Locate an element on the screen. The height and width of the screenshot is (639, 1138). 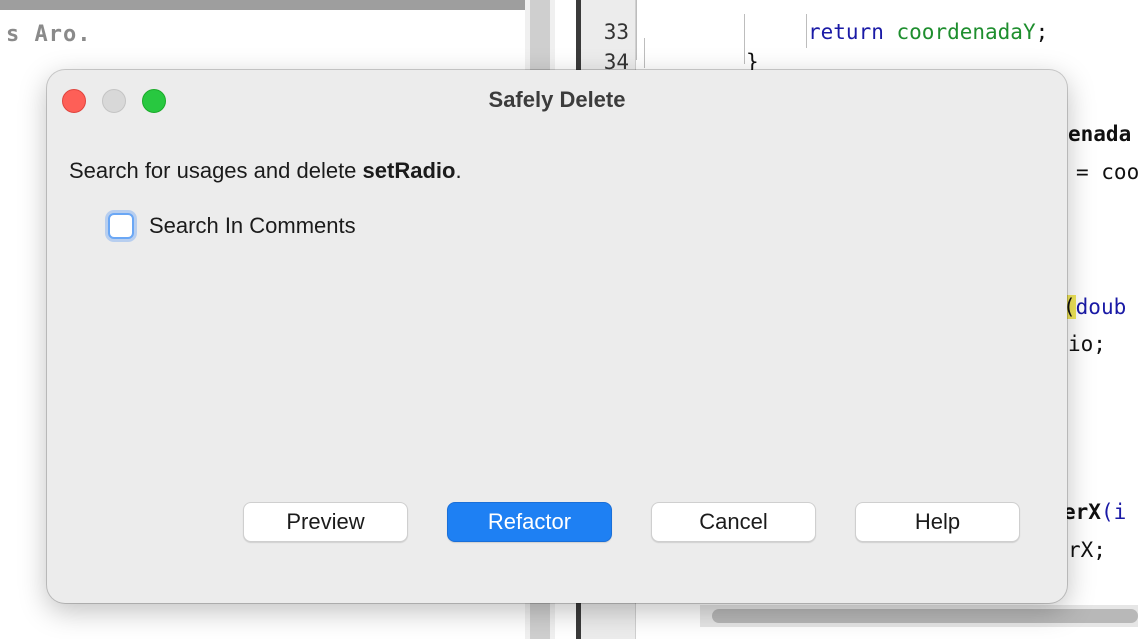
code-keyword: (i is located at coordinates (1113, 512).